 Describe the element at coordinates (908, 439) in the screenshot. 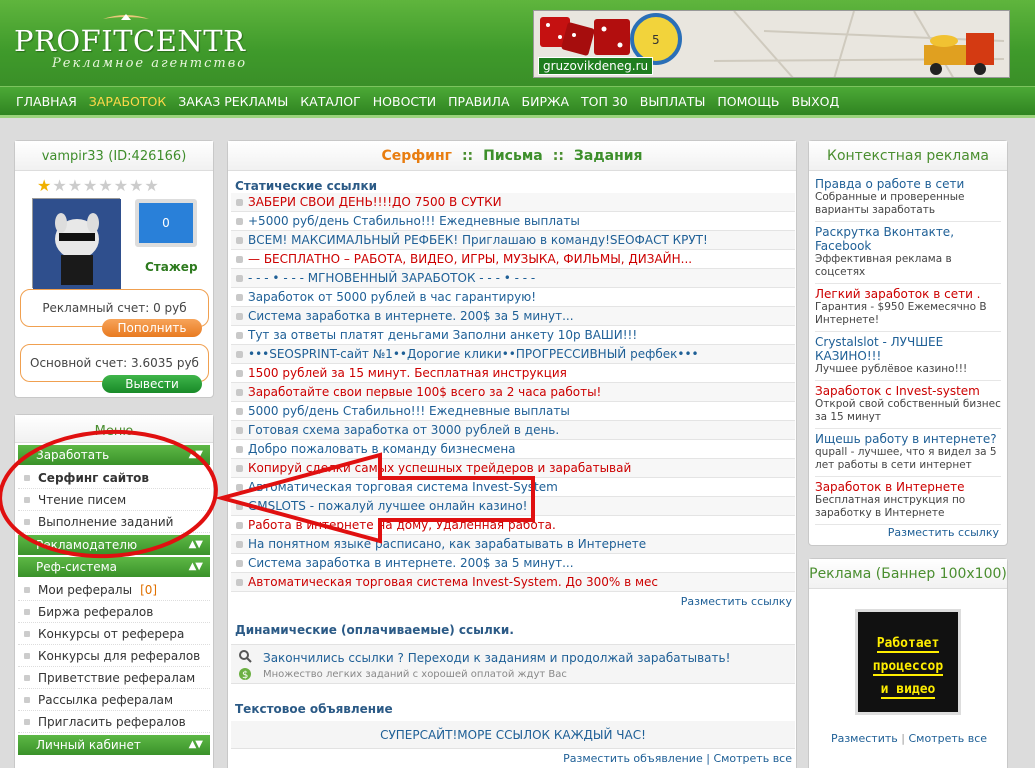

I see `context-ad-title: Ищешь работу в интернете?` at that location.